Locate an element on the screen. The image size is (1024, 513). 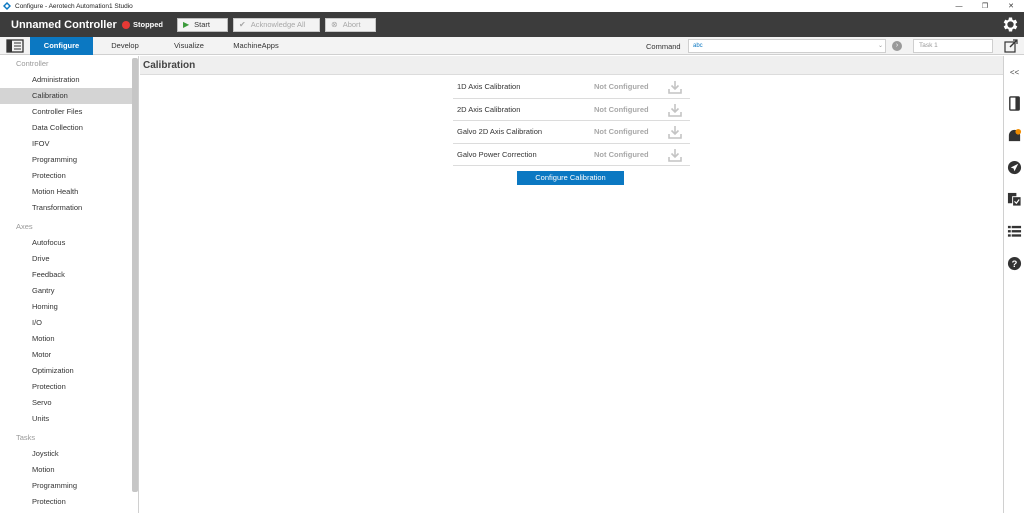
status-stopped-icon is located at coordinates (126, 24).